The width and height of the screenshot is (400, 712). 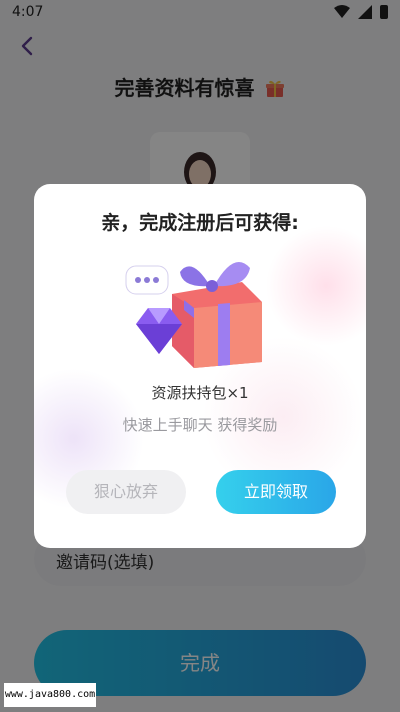 What do you see at coordinates (50, 695) in the screenshot?
I see `watermark-label: www.java800.com` at bounding box center [50, 695].